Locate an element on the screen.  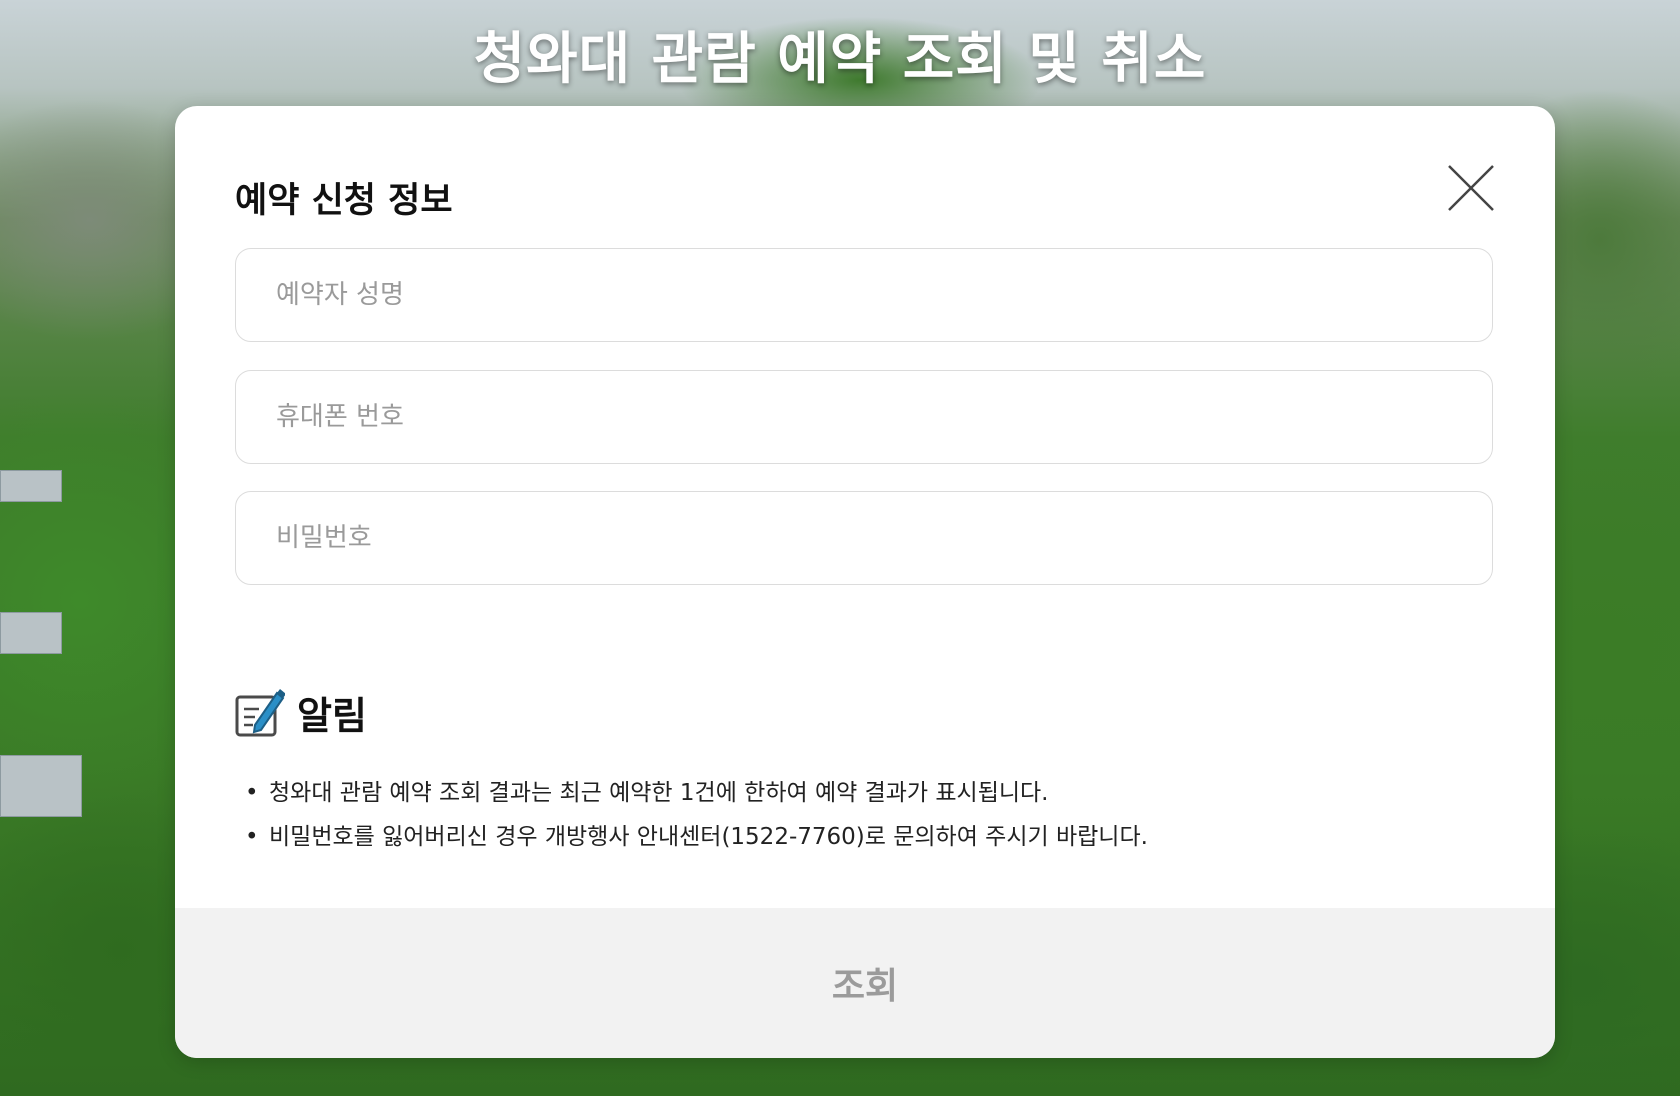
phone-field is located at coordinates (864, 417).